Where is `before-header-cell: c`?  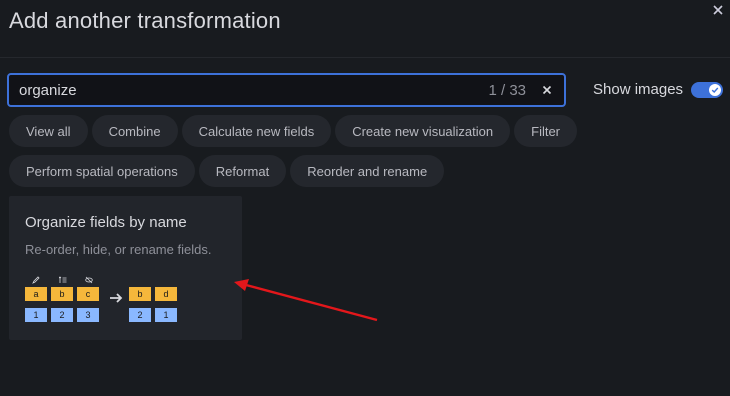 before-header-cell: c is located at coordinates (88, 294).